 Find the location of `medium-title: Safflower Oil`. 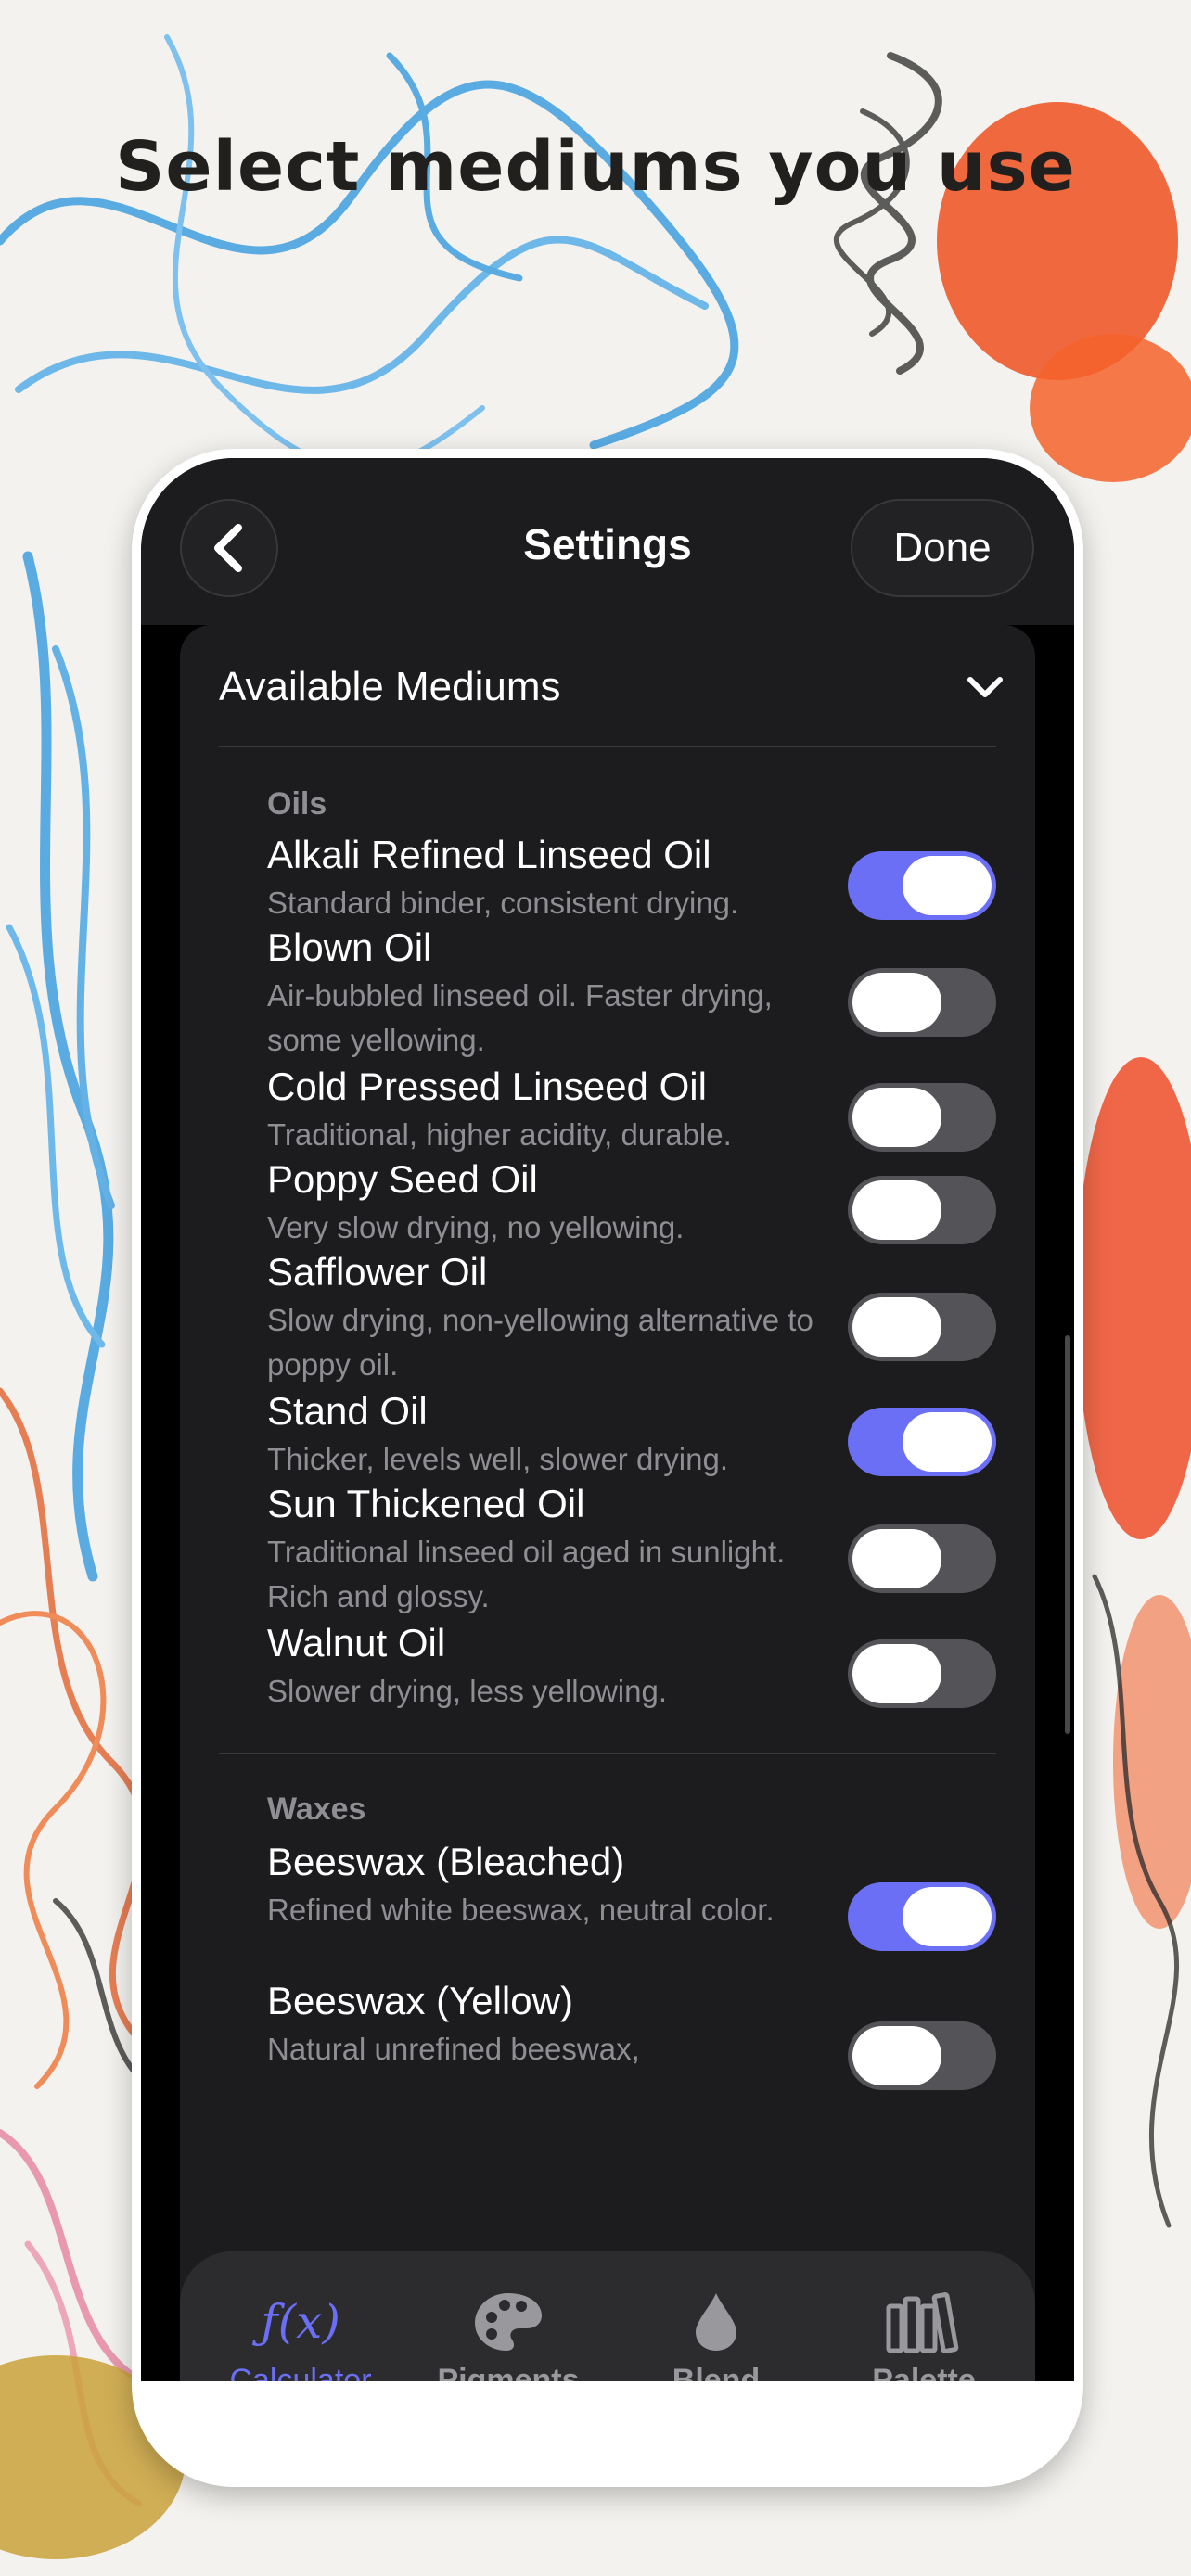

medium-title: Safflower Oil is located at coordinates (377, 1272).